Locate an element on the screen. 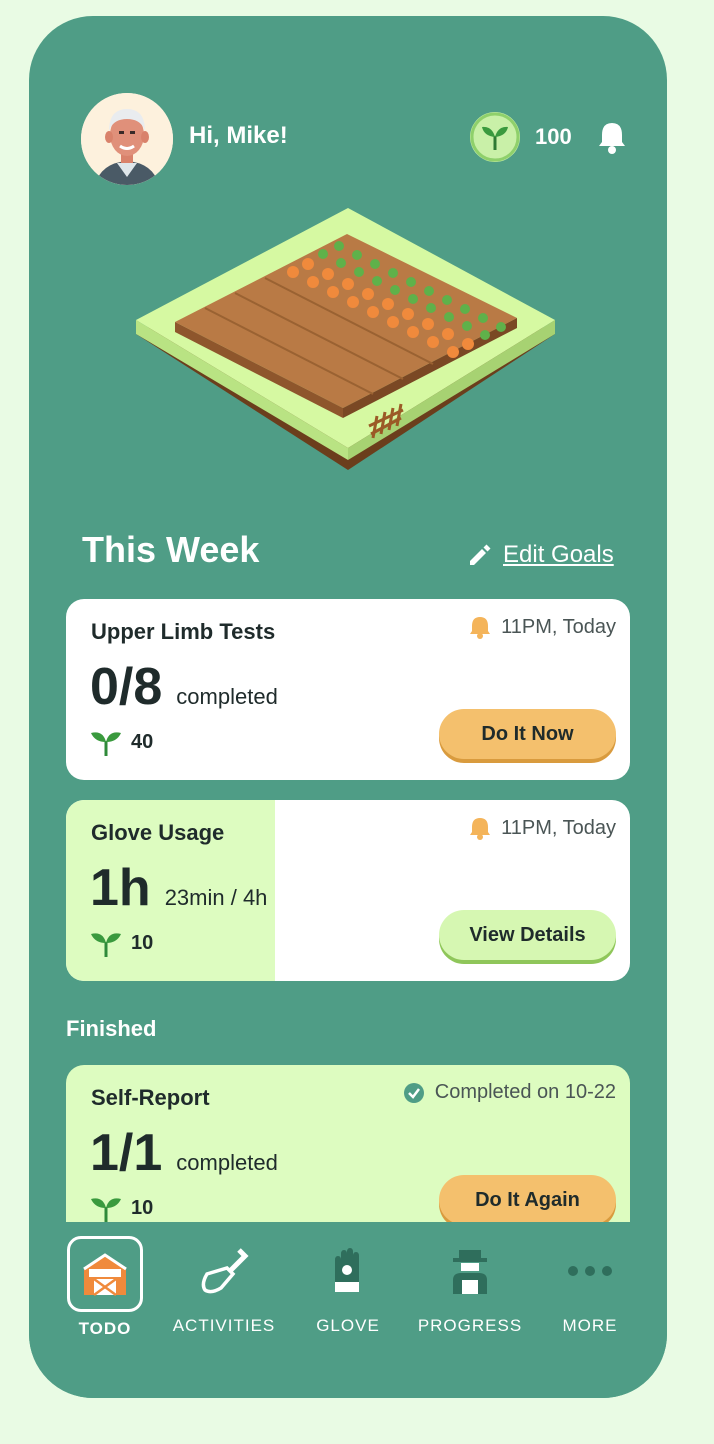 The image size is (714, 1444). nav-label: GLOVE is located at coordinates (348, 1325).